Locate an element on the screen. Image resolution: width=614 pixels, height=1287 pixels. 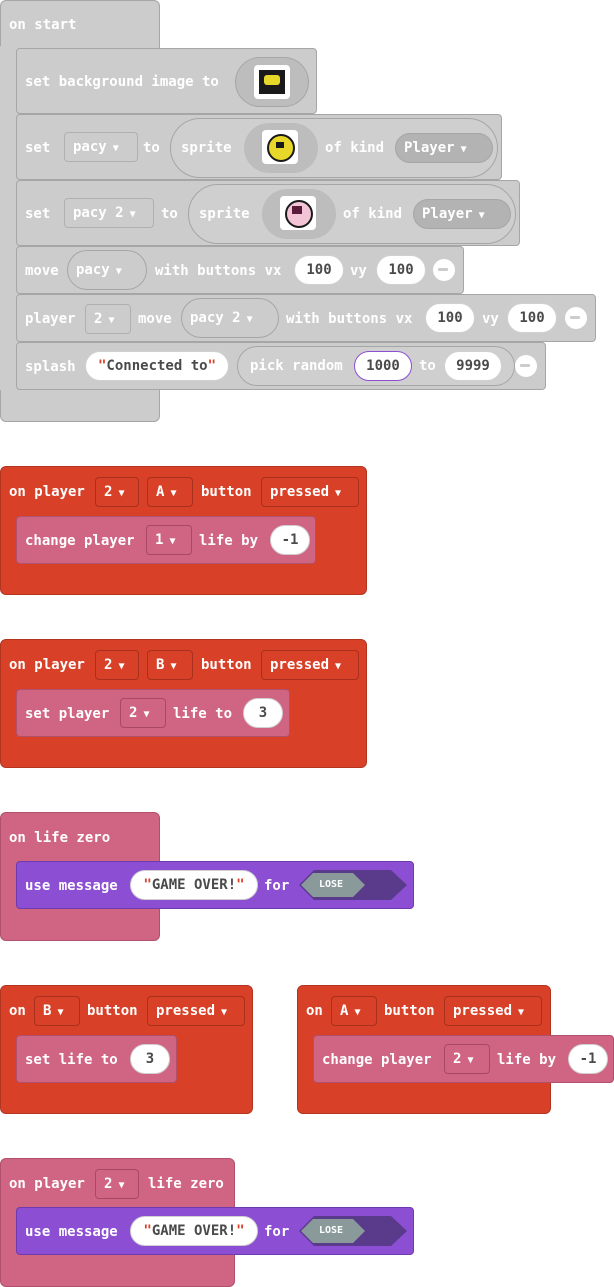
splash-text: Connected to is located at coordinates (157, 366).